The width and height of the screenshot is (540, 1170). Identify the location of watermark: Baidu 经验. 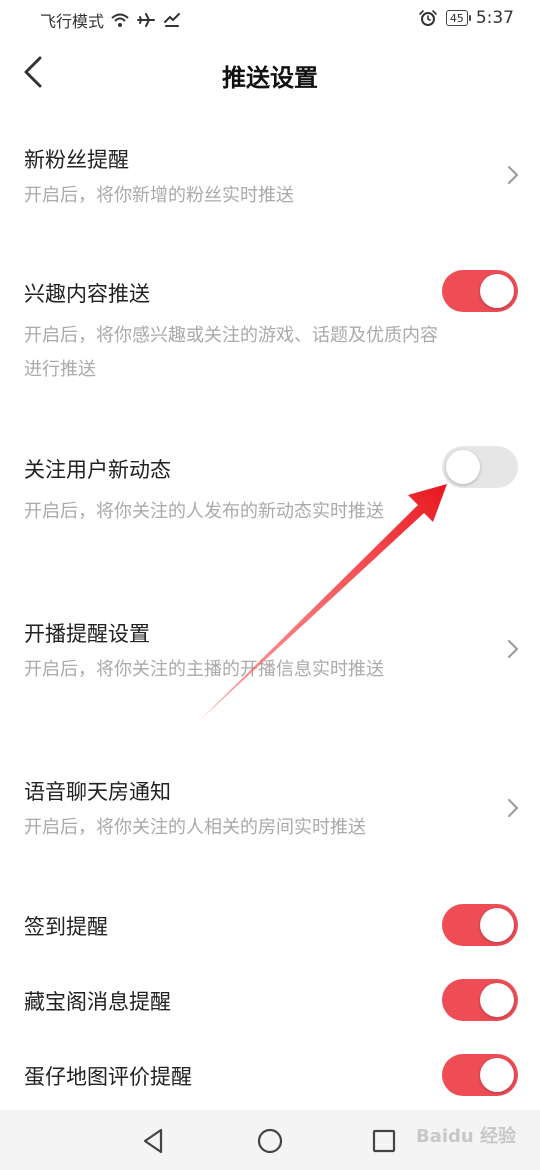
(465, 1136).